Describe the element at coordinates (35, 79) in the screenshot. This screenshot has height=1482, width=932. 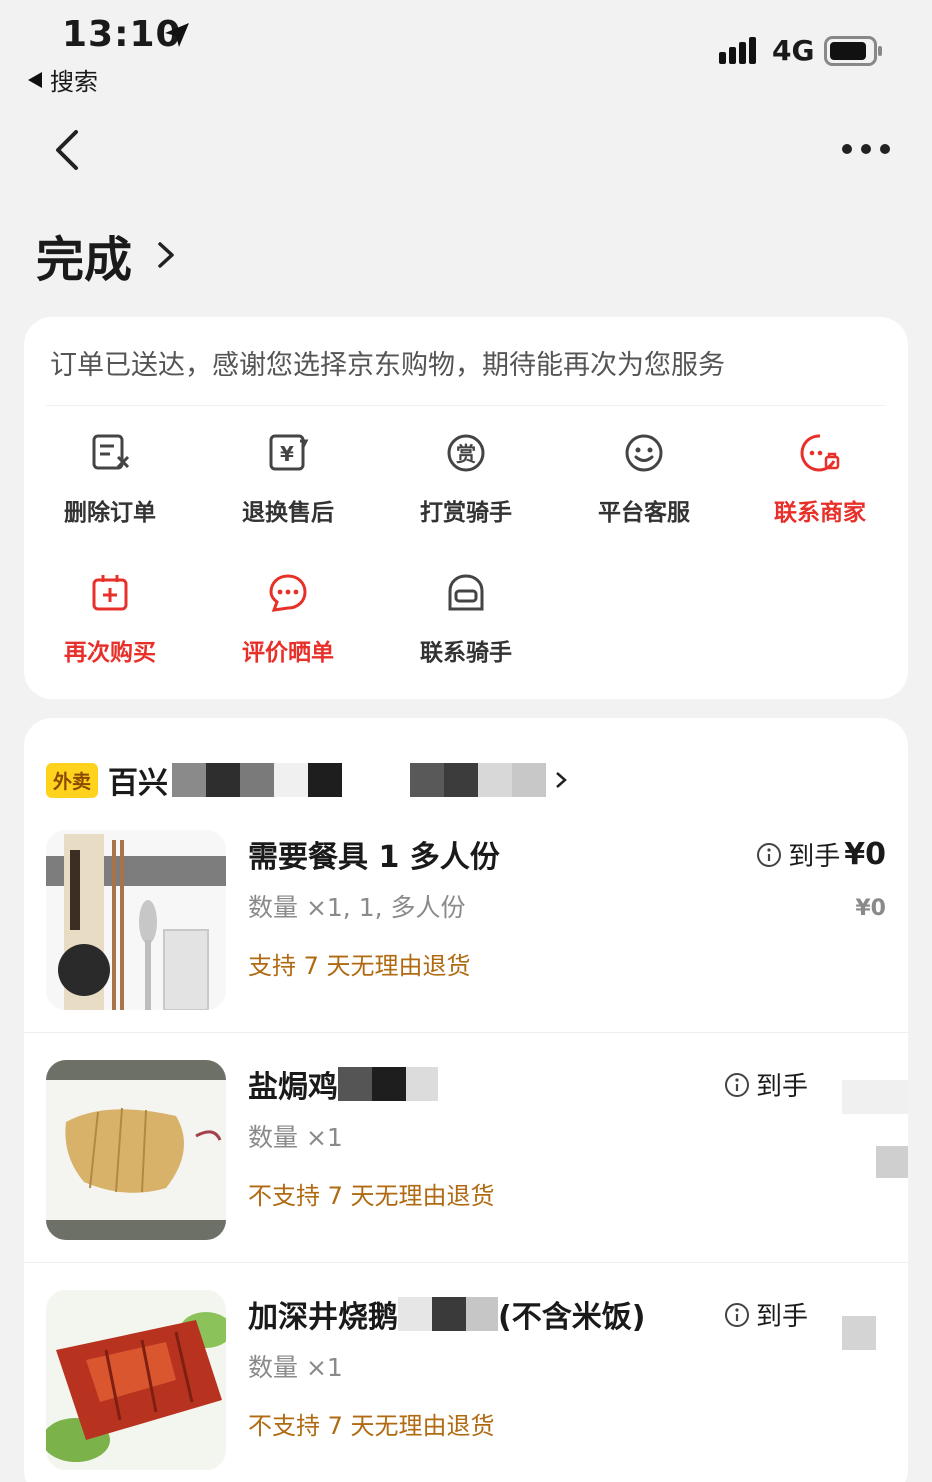
I see `back-triangle-icon` at that location.